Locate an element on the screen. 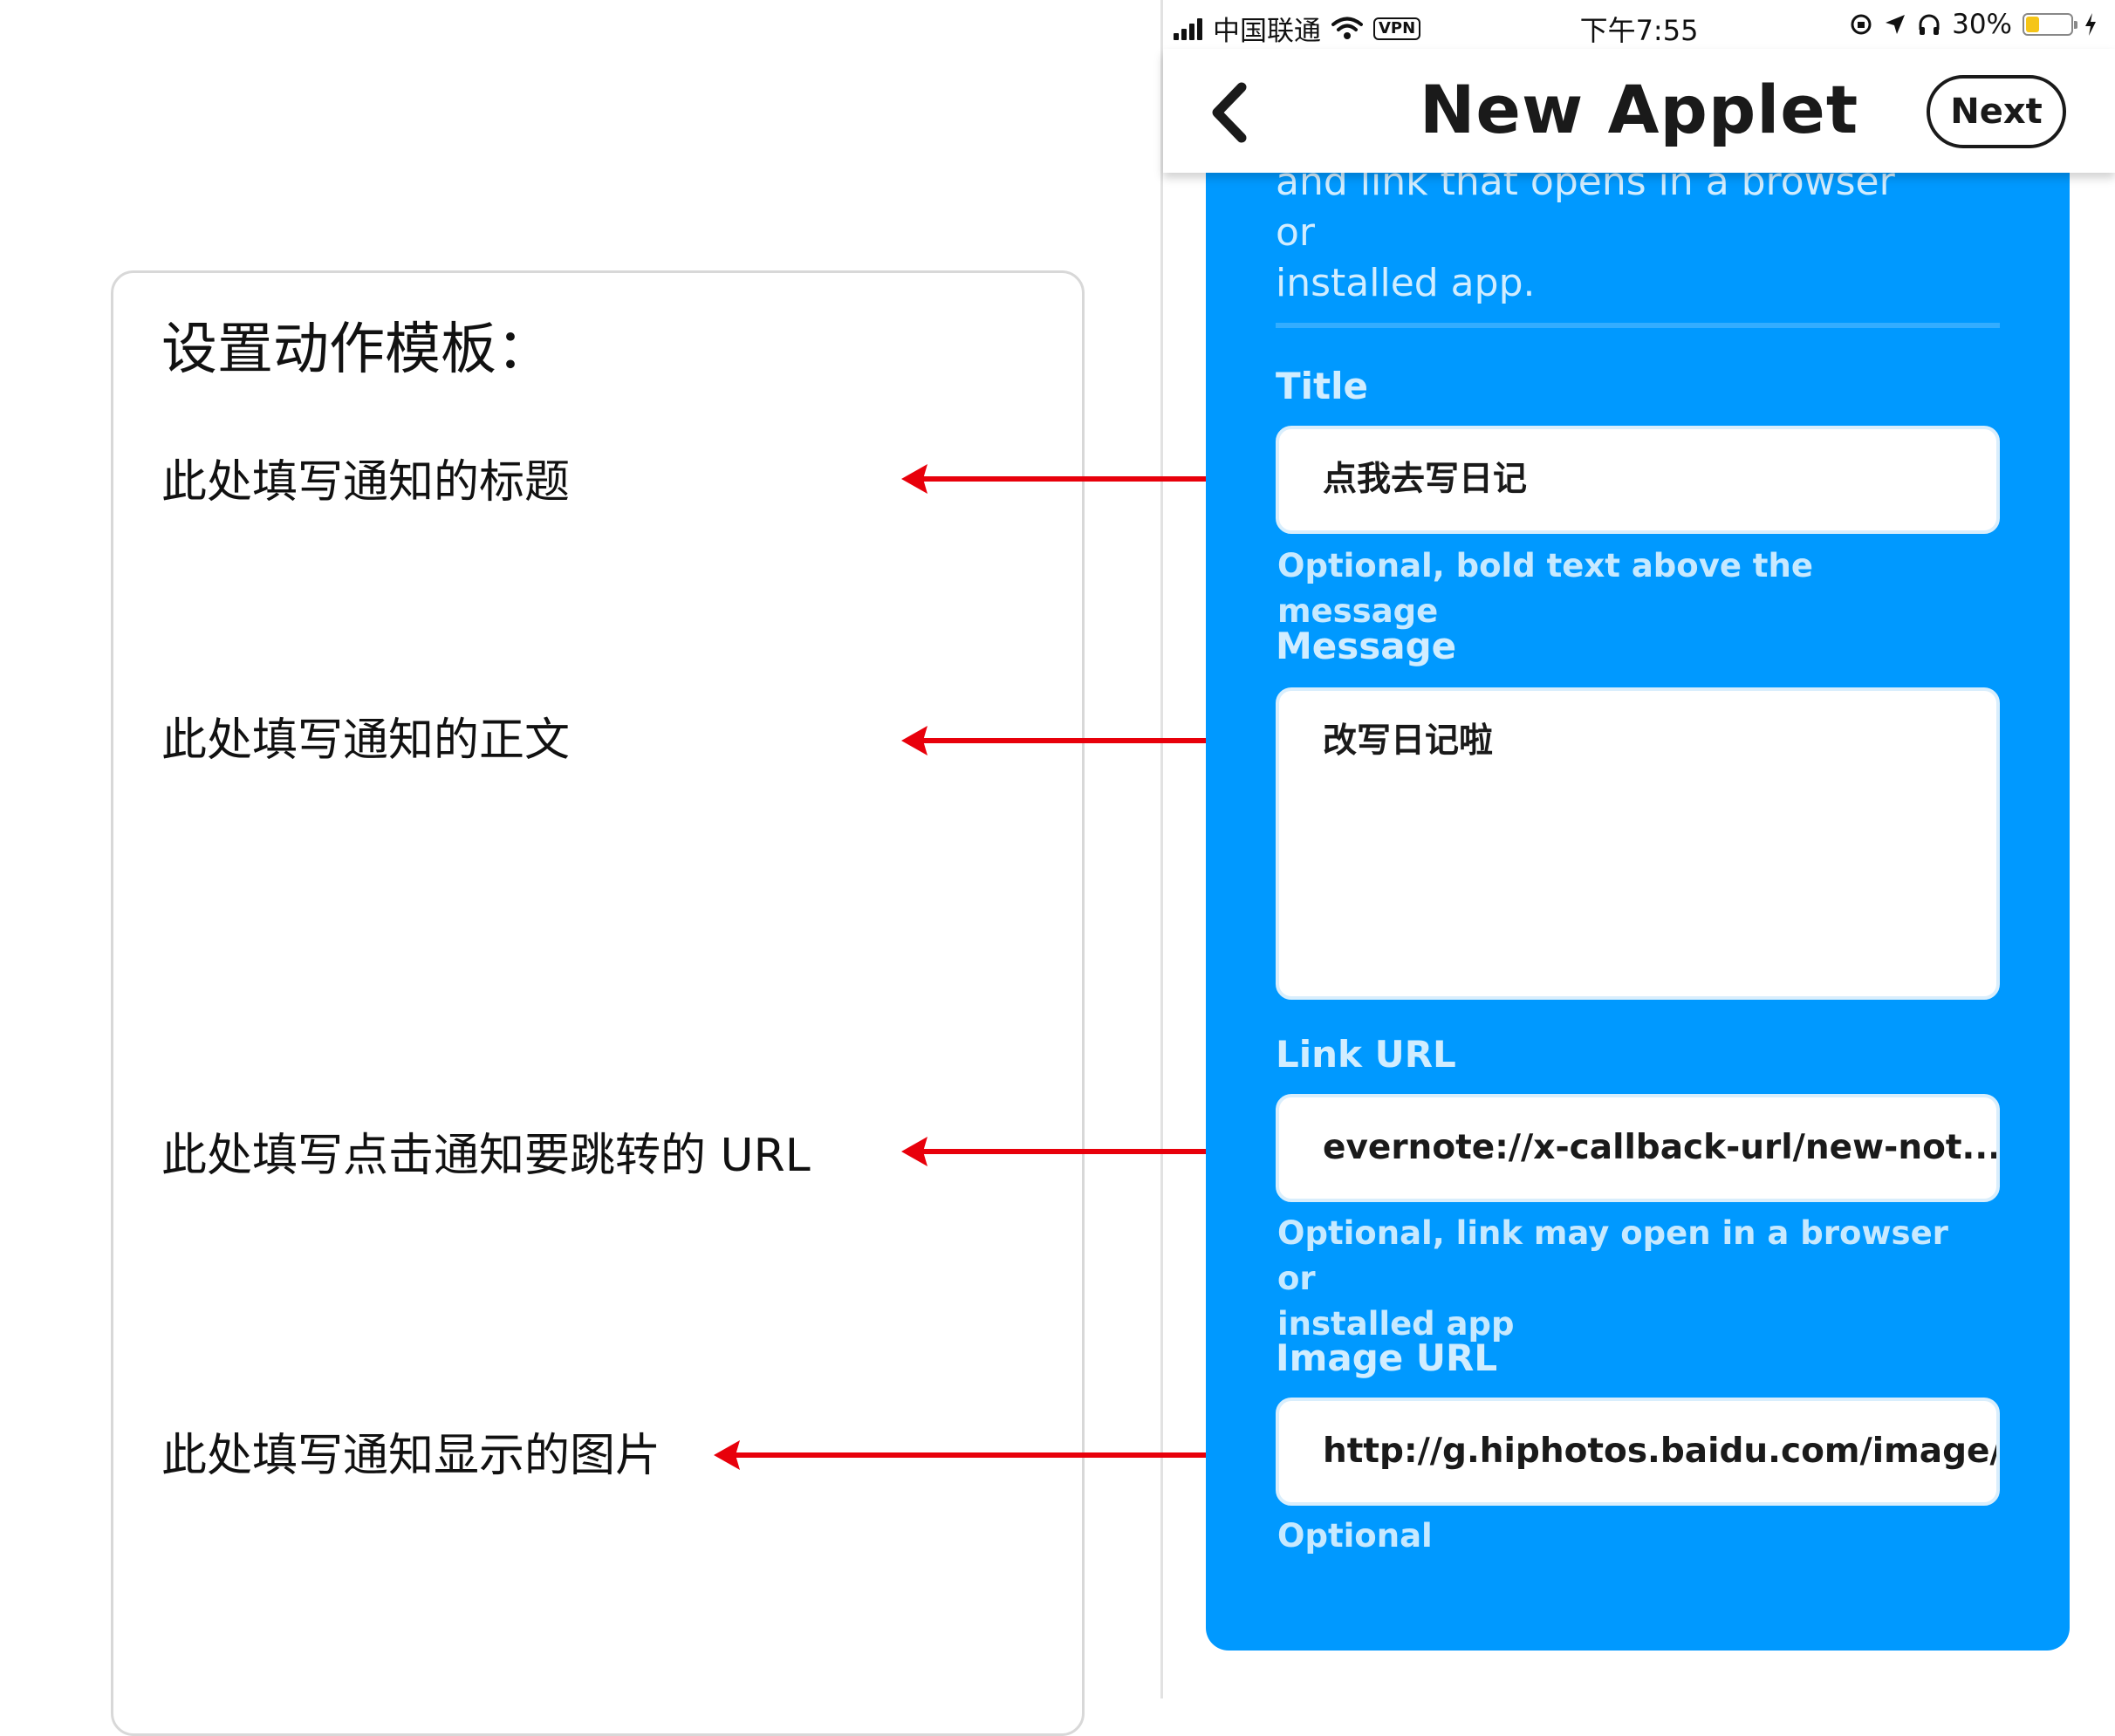 The width and height of the screenshot is (2115, 1736). message-field-label: Message is located at coordinates (1366, 646).